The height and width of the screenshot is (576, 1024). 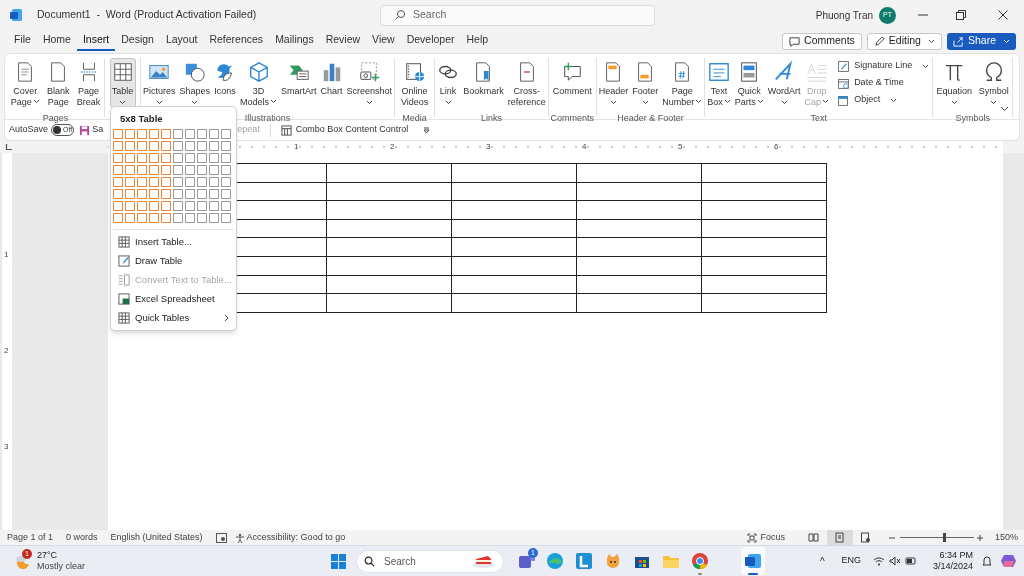 I want to click on ribbon-button: Online Videos, so click(x=414, y=83).